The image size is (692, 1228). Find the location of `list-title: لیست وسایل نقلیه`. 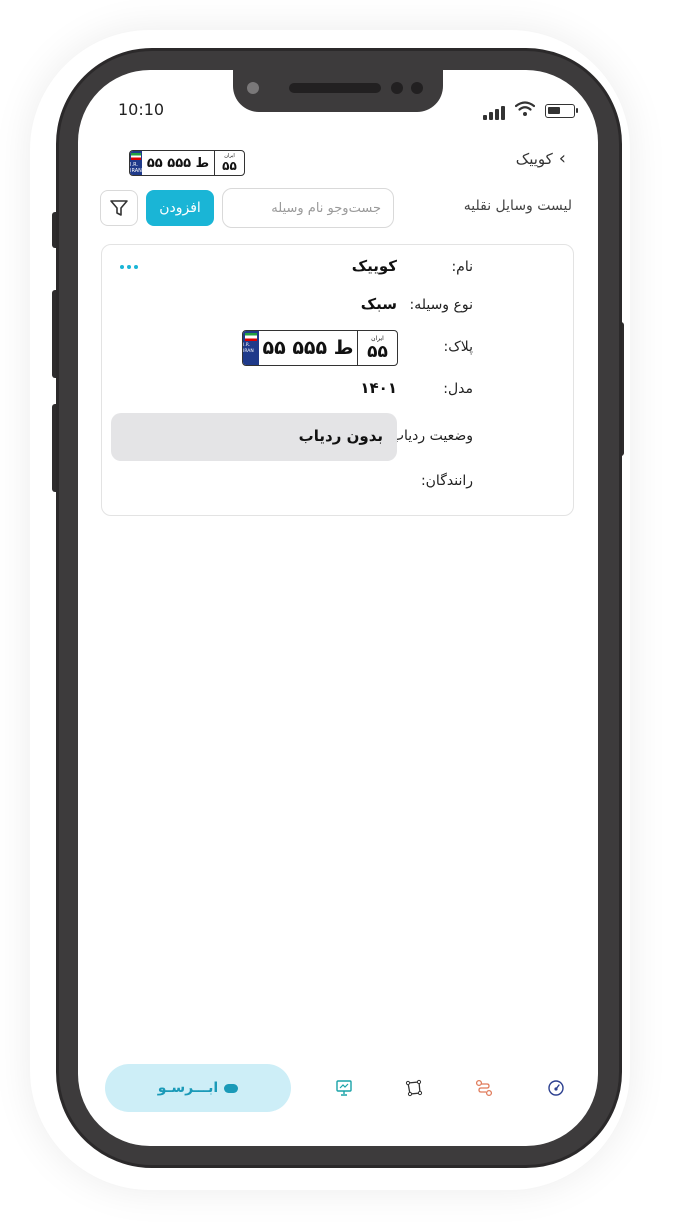

list-title: لیست وسایل نقلیه is located at coordinates (517, 206).